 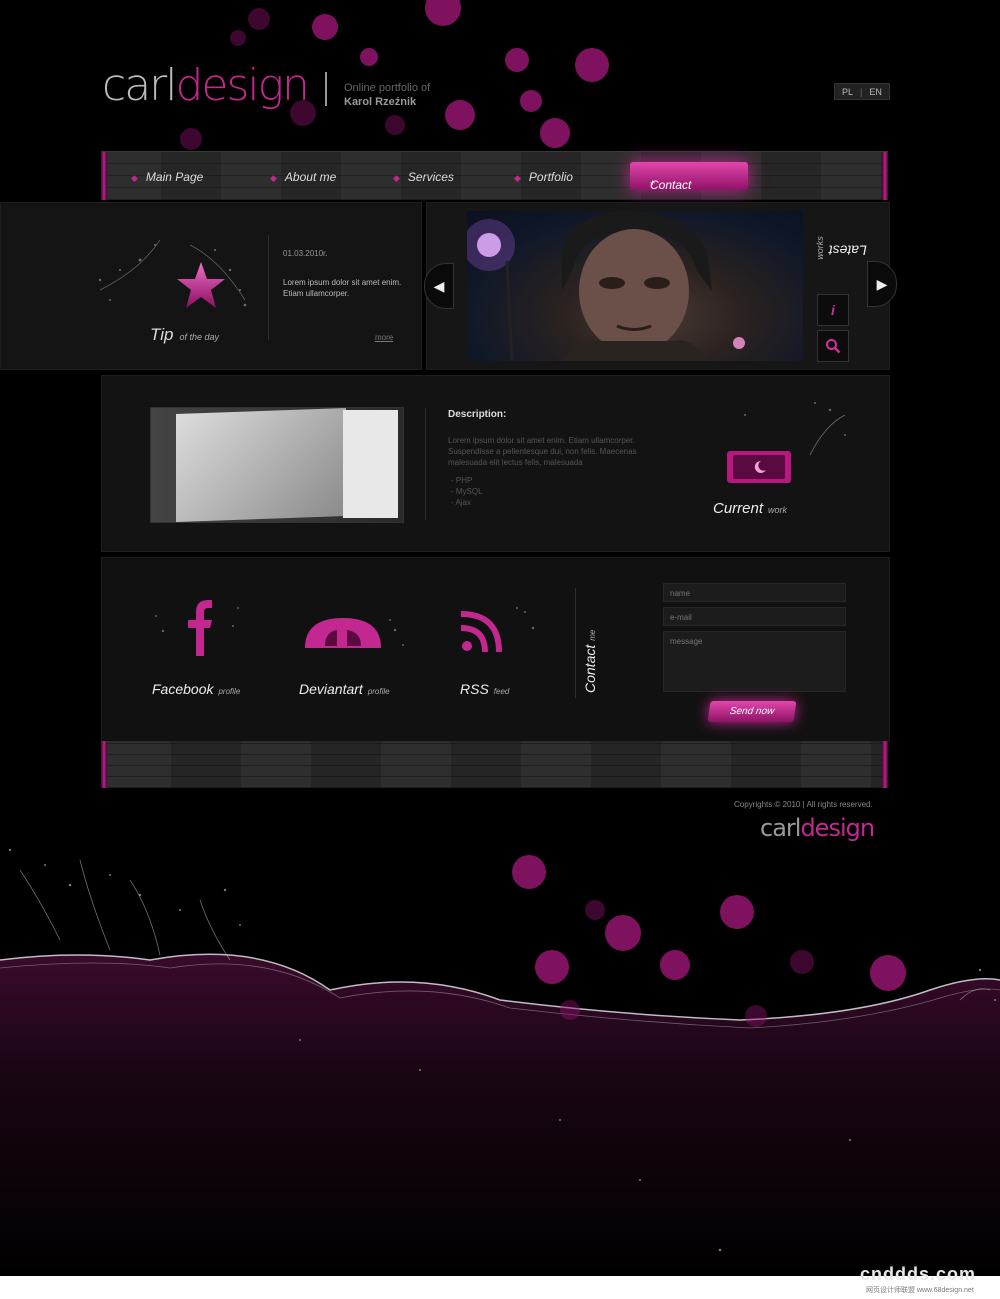 I want to click on tech-item: - Ajax, so click(x=461, y=502).